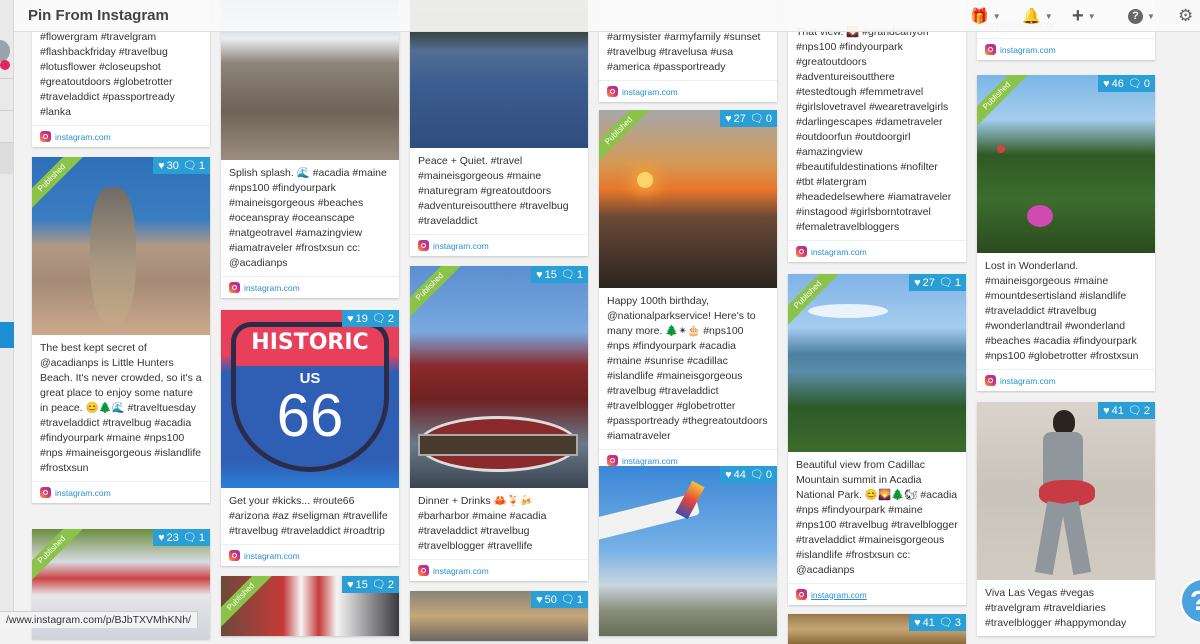 The height and width of the screenshot is (644, 1200). I want to click on pin-photo: ♥50🗨1, so click(499, 616).